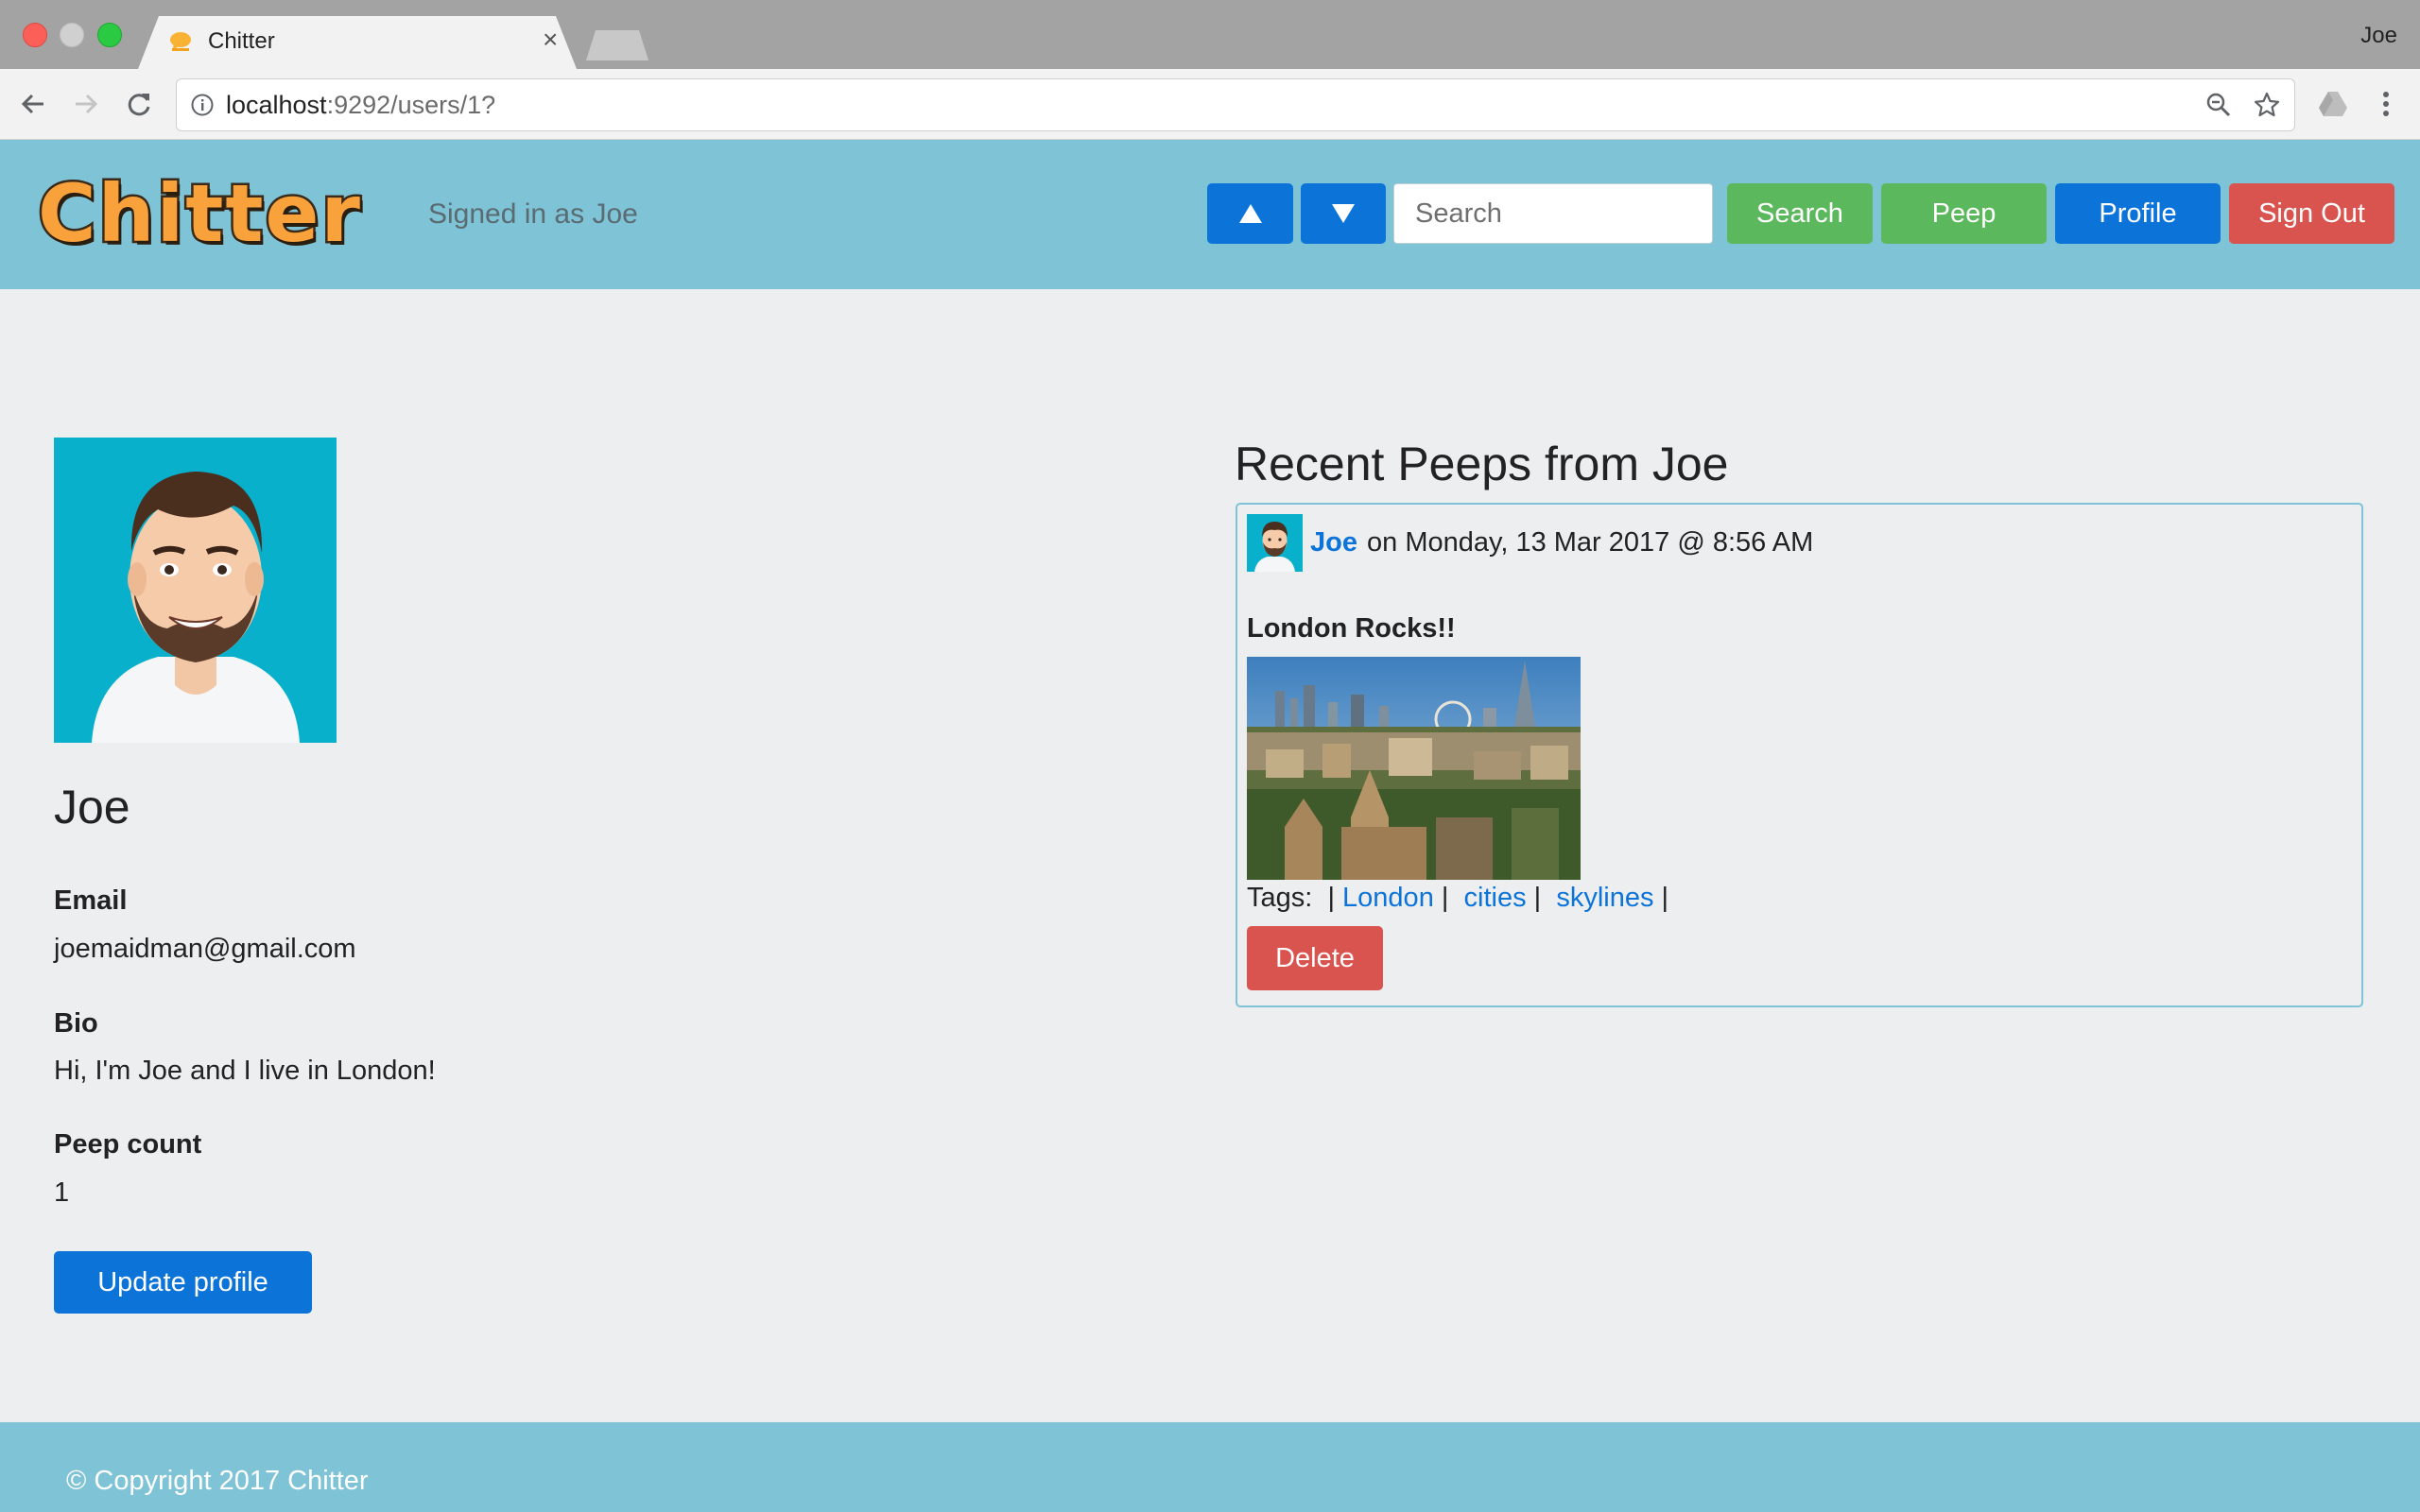 The height and width of the screenshot is (1512, 2420). What do you see at coordinates (218, 1481) in the screenshot?
I see `copyright-text: © Copyright 2017 Chitter` at bounding box center [218, 1481].